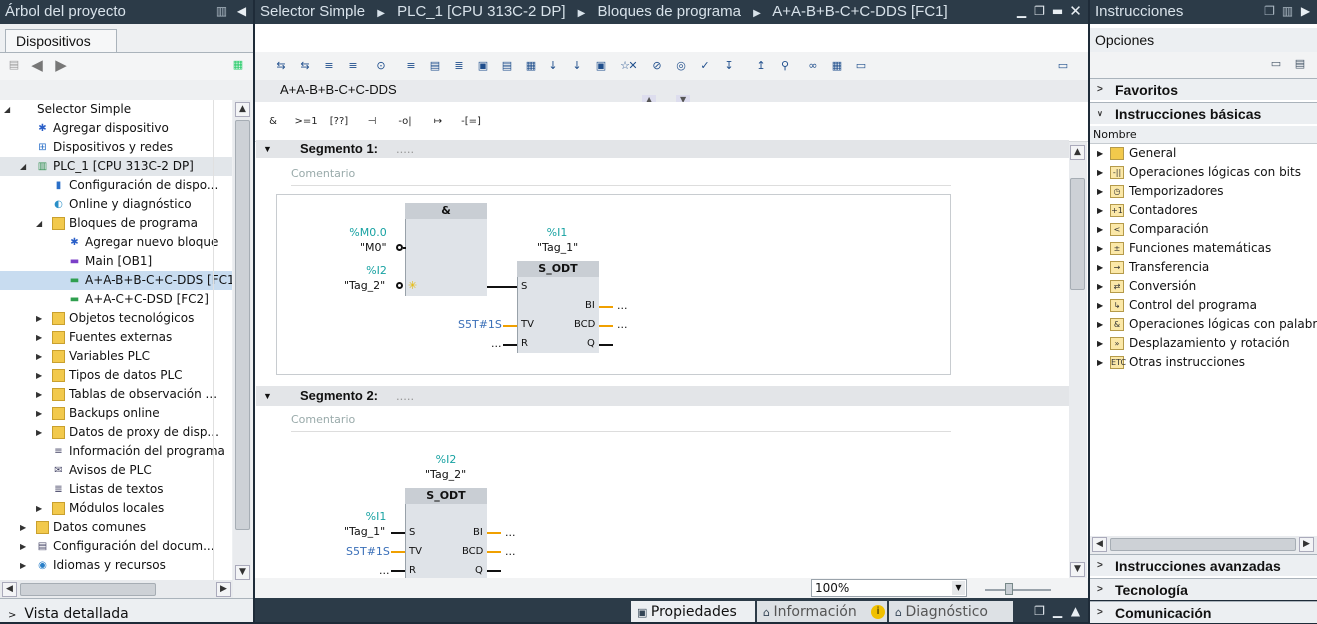 This screenshot has height=624, width=1317. What do you see at coordinates (951, 611) in the screenshot?
I see `tab-diagnostics: ⌂ Diagnóstico` at bounding box center [951, 611].